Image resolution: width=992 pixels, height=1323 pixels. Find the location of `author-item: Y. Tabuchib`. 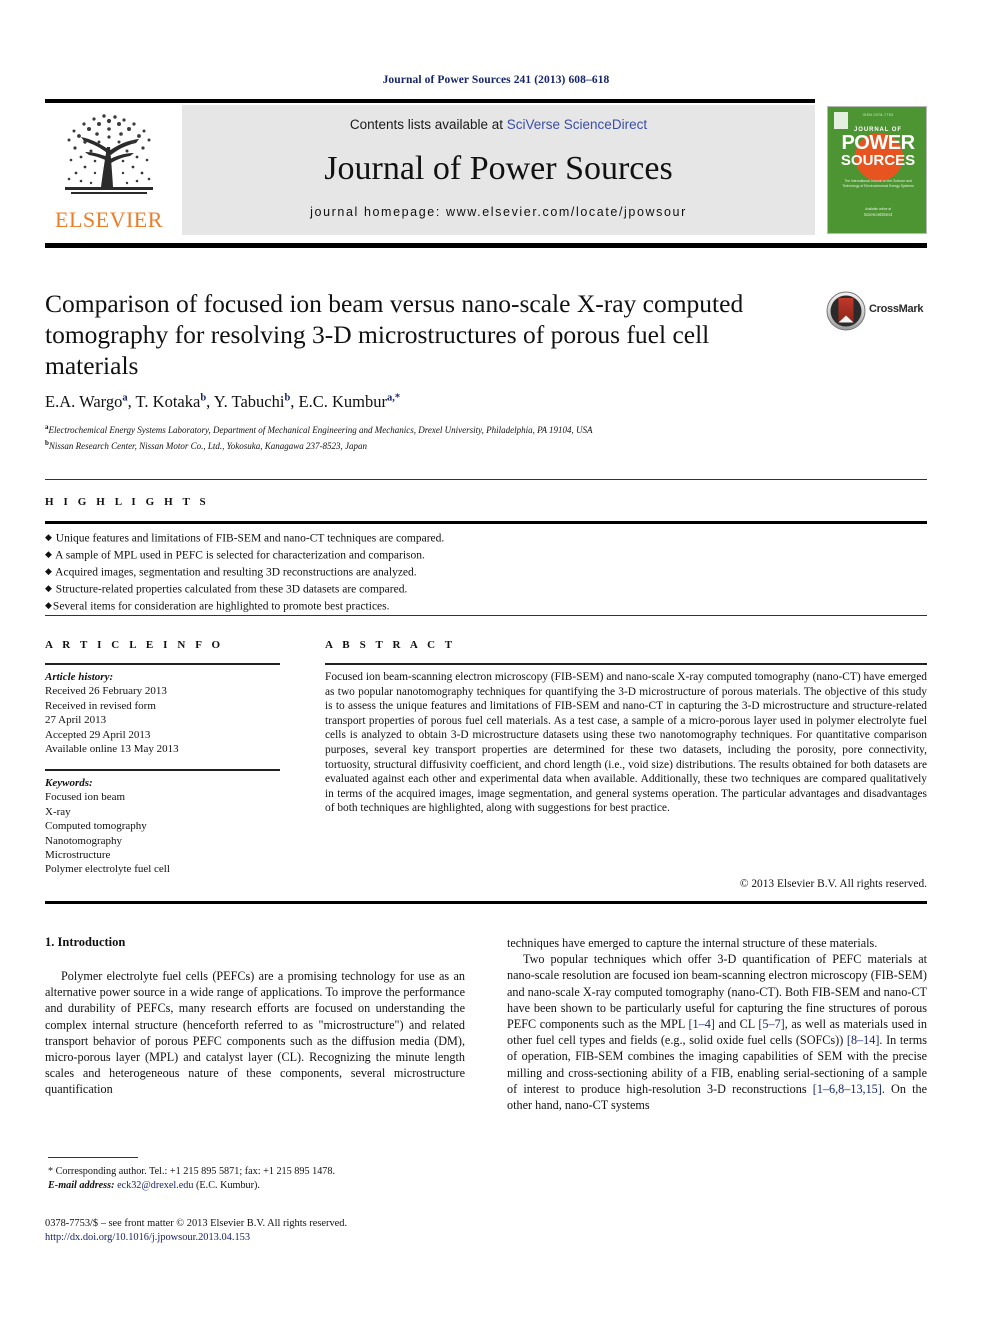

author-item: Y. Tabuchib is located at coordinates (252, 401).